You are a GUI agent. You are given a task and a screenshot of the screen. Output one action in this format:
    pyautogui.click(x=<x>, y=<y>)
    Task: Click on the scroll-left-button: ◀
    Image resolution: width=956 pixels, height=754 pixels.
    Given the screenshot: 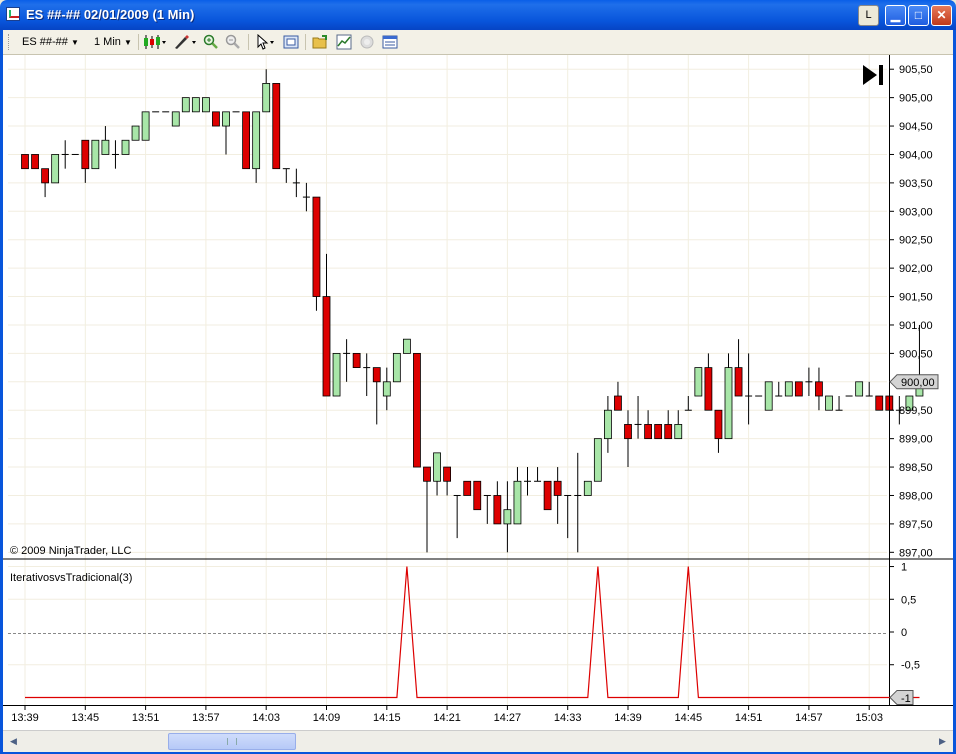 What is the action you would take?
    pyautogui.click(x=13, y=741)
    